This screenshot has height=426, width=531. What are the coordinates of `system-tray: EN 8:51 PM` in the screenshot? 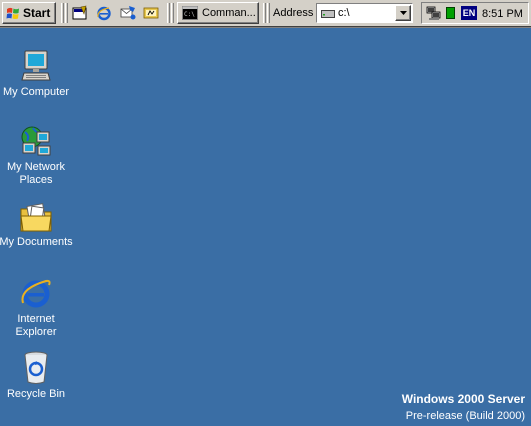 It's located at (475, 13).